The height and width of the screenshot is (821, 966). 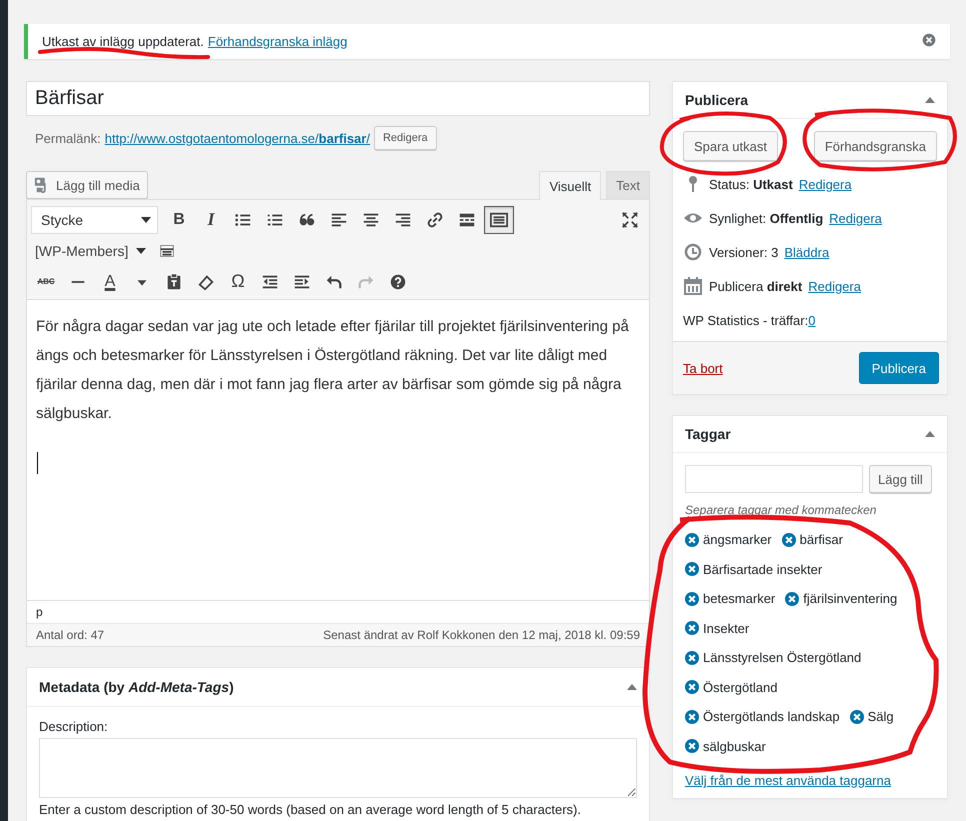 What do you see at coordinates (693, 252) in the screenshot?
I see `history-icon` at bounding box center [693, 252].